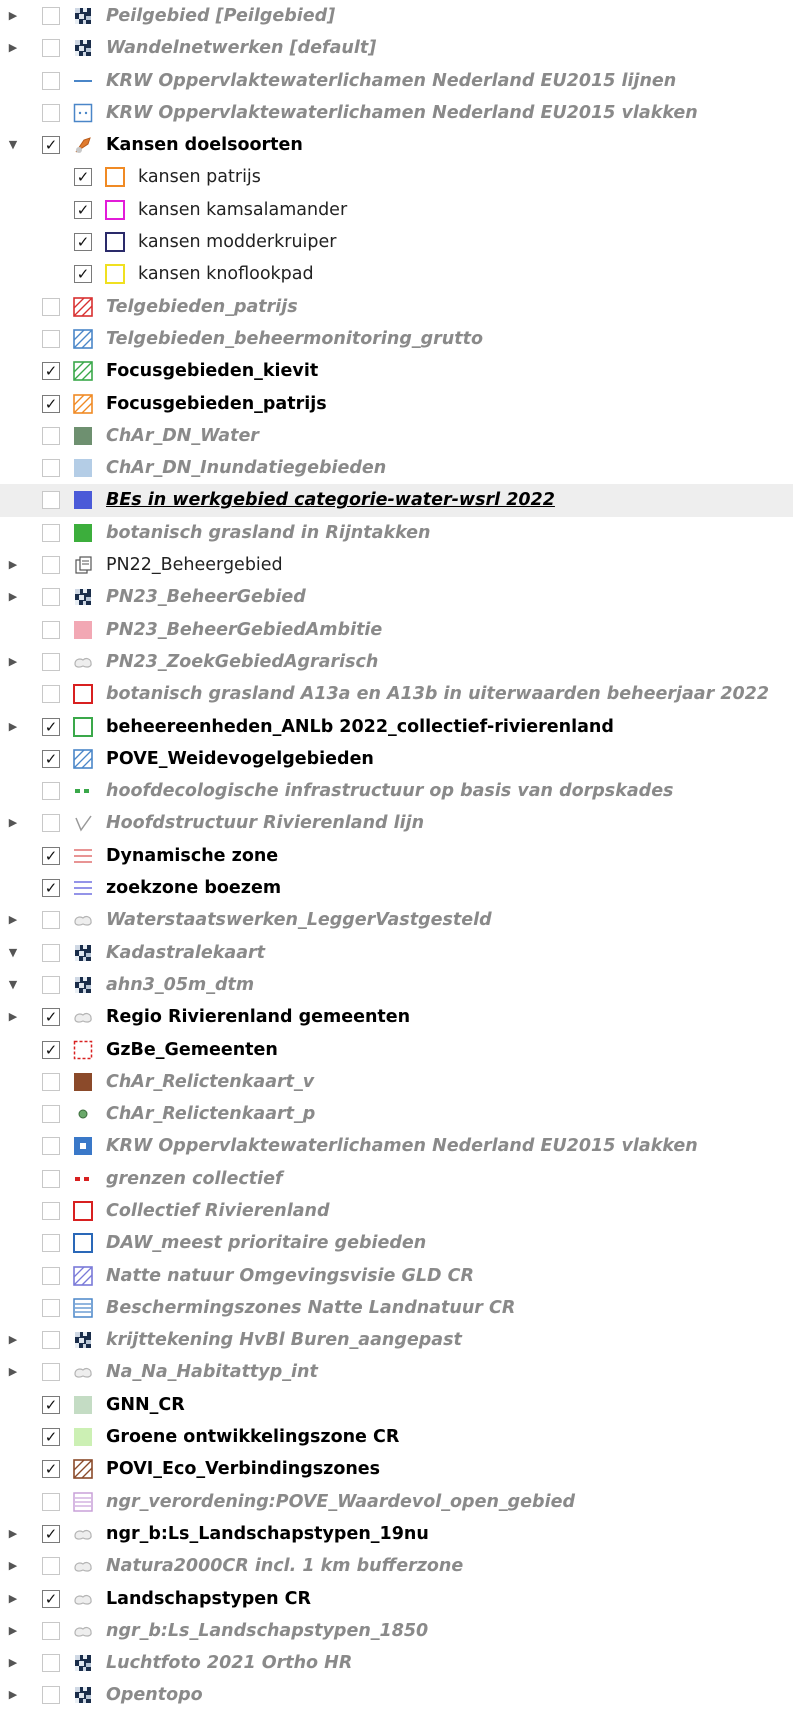  What do you see at coordinates (396, 177) in the screenshot?
I see `layer-row: ✓ kansen patrijs` at bounding box center [396, 177].